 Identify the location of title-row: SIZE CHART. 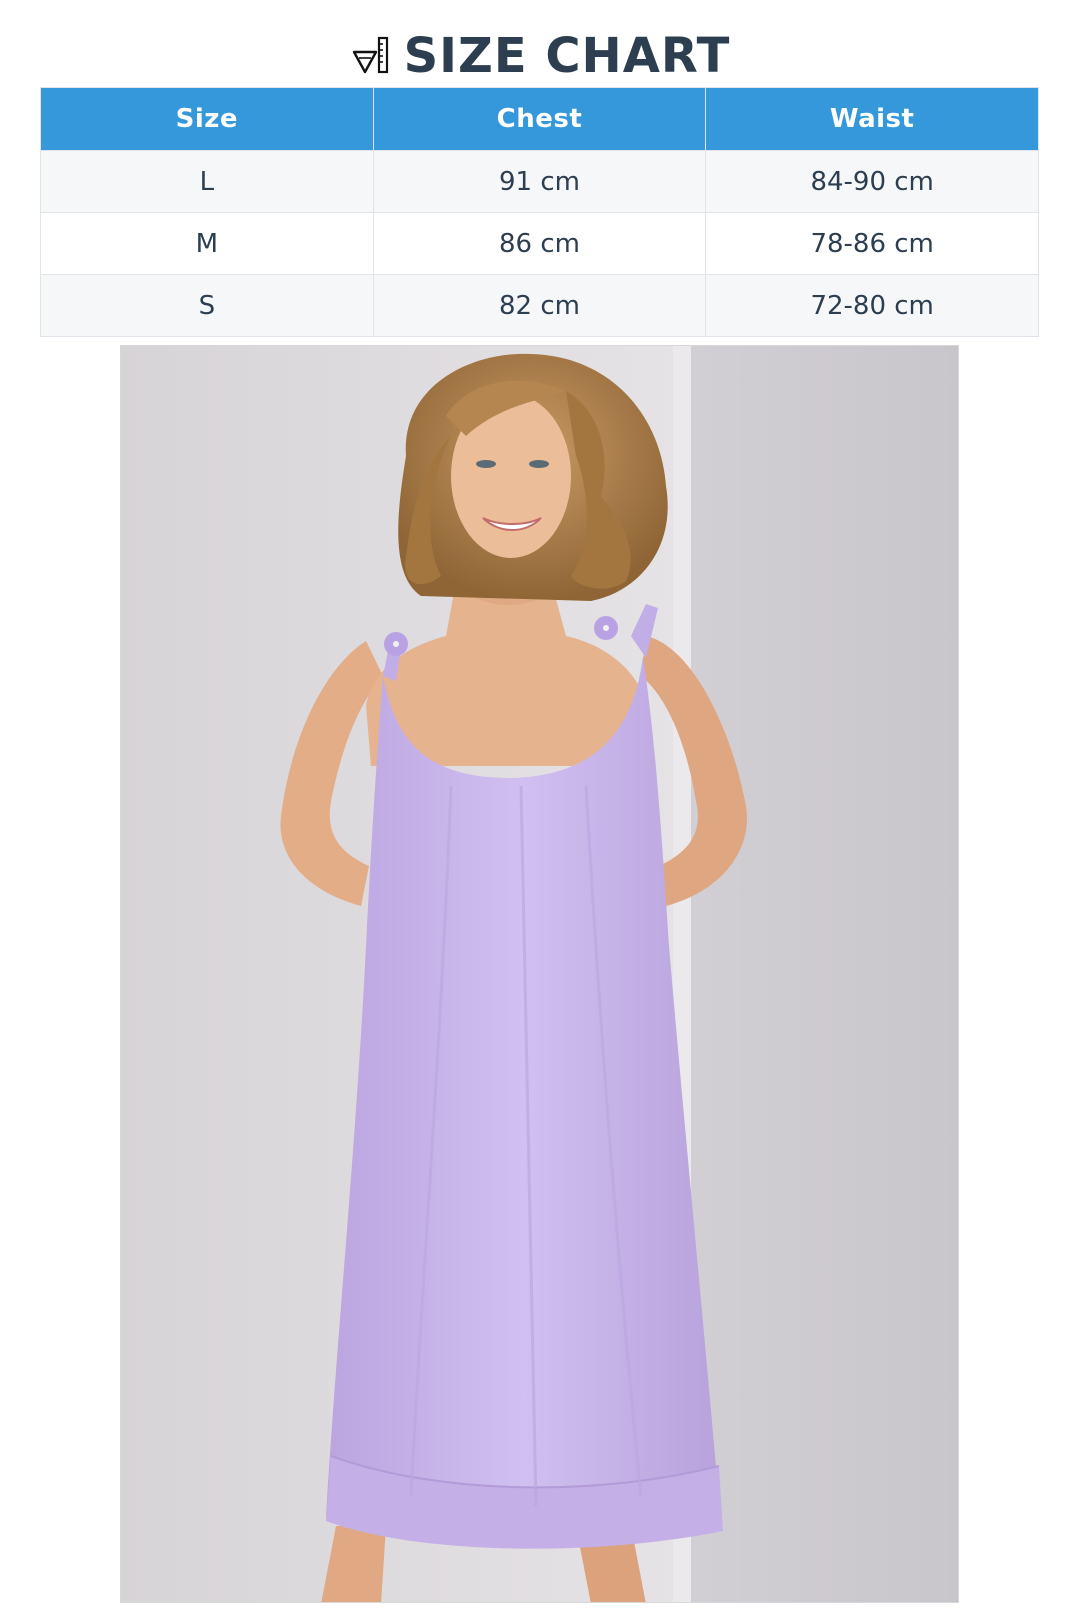
(540, 56).